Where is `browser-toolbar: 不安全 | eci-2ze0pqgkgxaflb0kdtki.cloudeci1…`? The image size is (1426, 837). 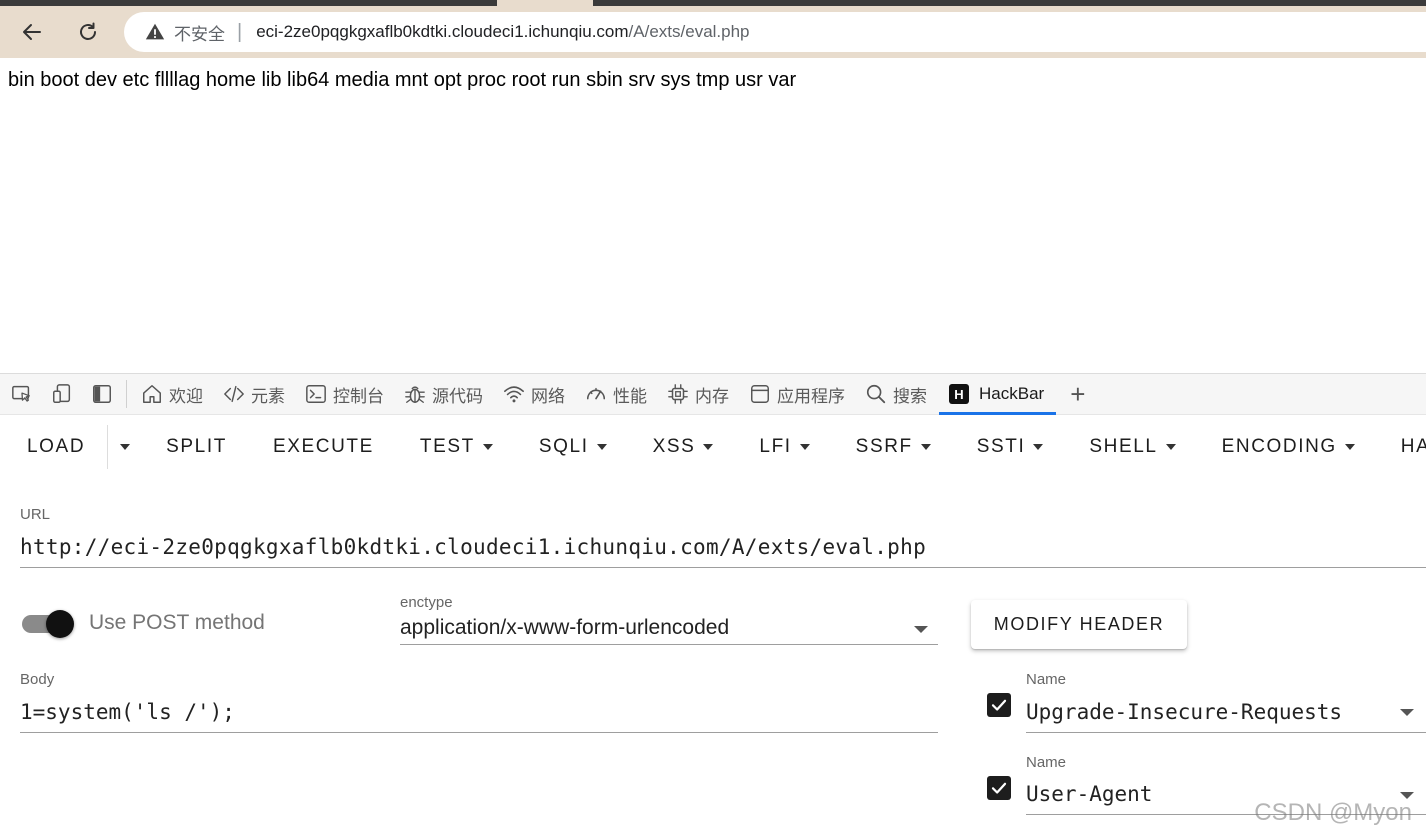 browser-toolbar: 不安全 | eci-2ze0pqgkgxaflb0kdtki.cloudeci1… is located at coordinates (713, 29).